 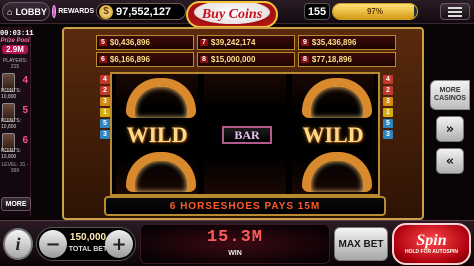 What do you see at coordinates (235, 253) in the screenshot?
I see `win-label: WIN` at bounding box center [235, 253].